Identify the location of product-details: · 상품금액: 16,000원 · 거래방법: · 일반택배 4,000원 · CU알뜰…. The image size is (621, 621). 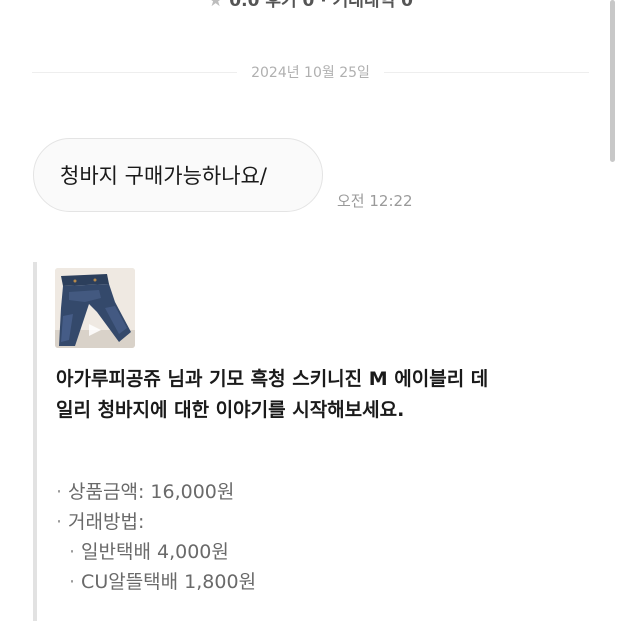
(156, 537).